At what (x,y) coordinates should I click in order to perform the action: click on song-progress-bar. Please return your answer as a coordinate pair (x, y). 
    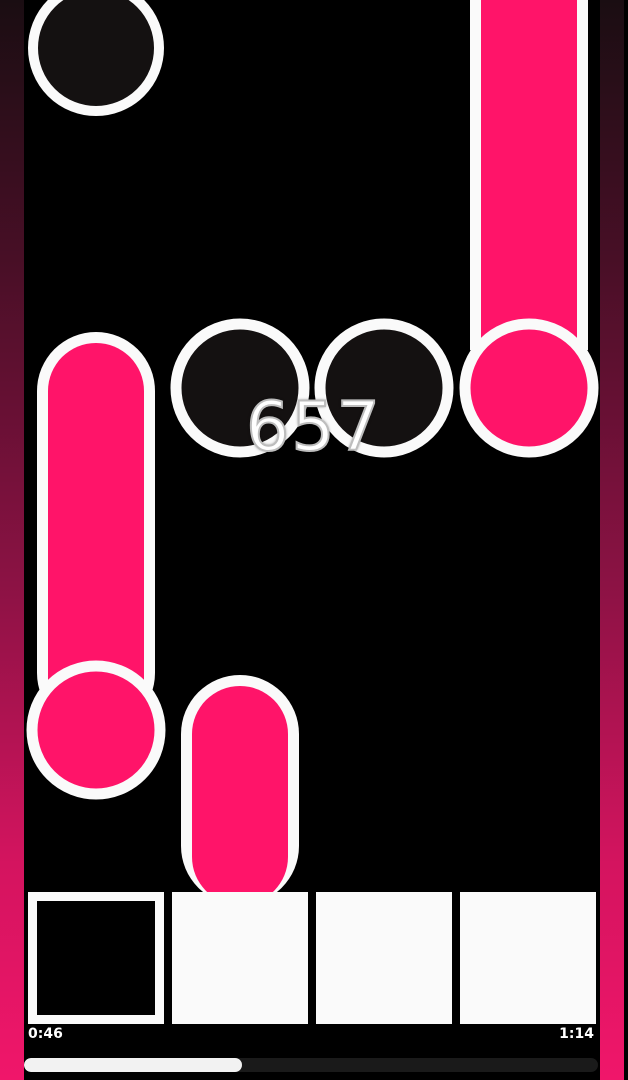
    Looking at the image, I should click on (311, 1065).